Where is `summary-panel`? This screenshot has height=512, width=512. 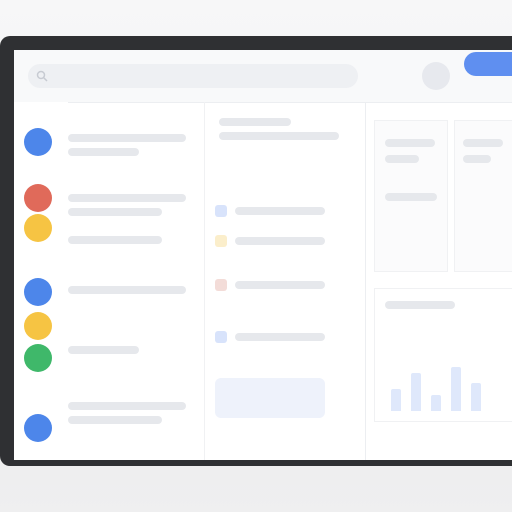 summary-panel is located at coordinates (411, 196).